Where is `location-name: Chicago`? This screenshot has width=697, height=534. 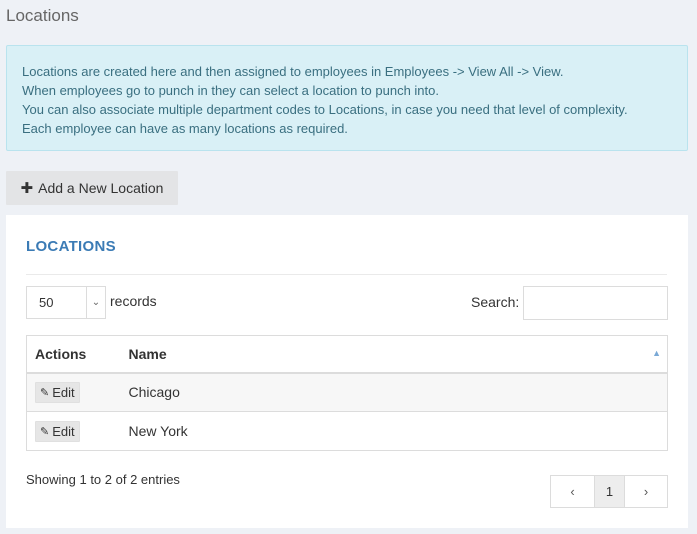
location-name: Chicago is located at coordinates (154, 392).